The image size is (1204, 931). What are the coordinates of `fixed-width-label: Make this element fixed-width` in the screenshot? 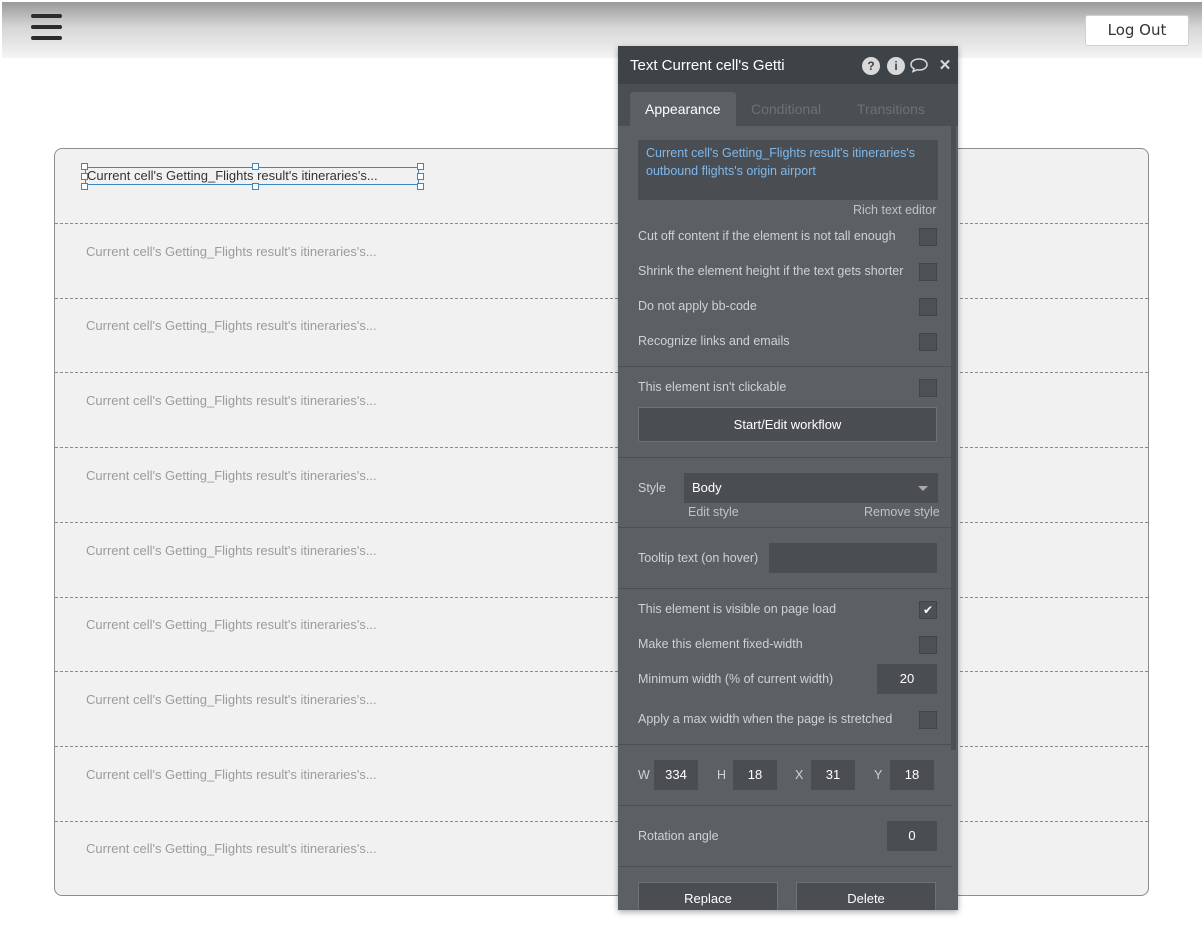 It's located at (720, 644).